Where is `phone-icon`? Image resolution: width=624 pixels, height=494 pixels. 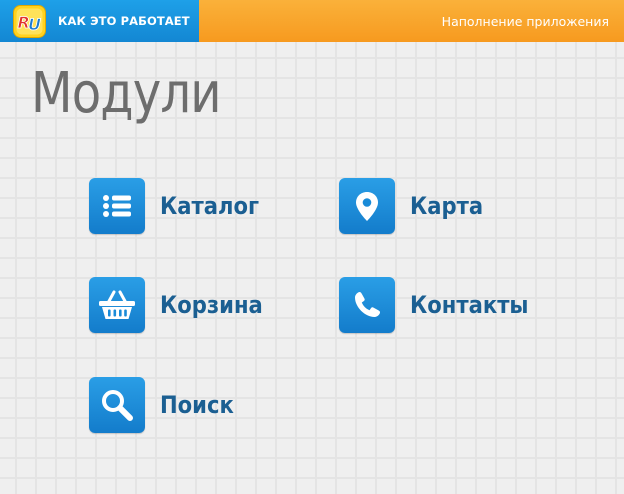
phone-icon is located at coordinates (367, 305).